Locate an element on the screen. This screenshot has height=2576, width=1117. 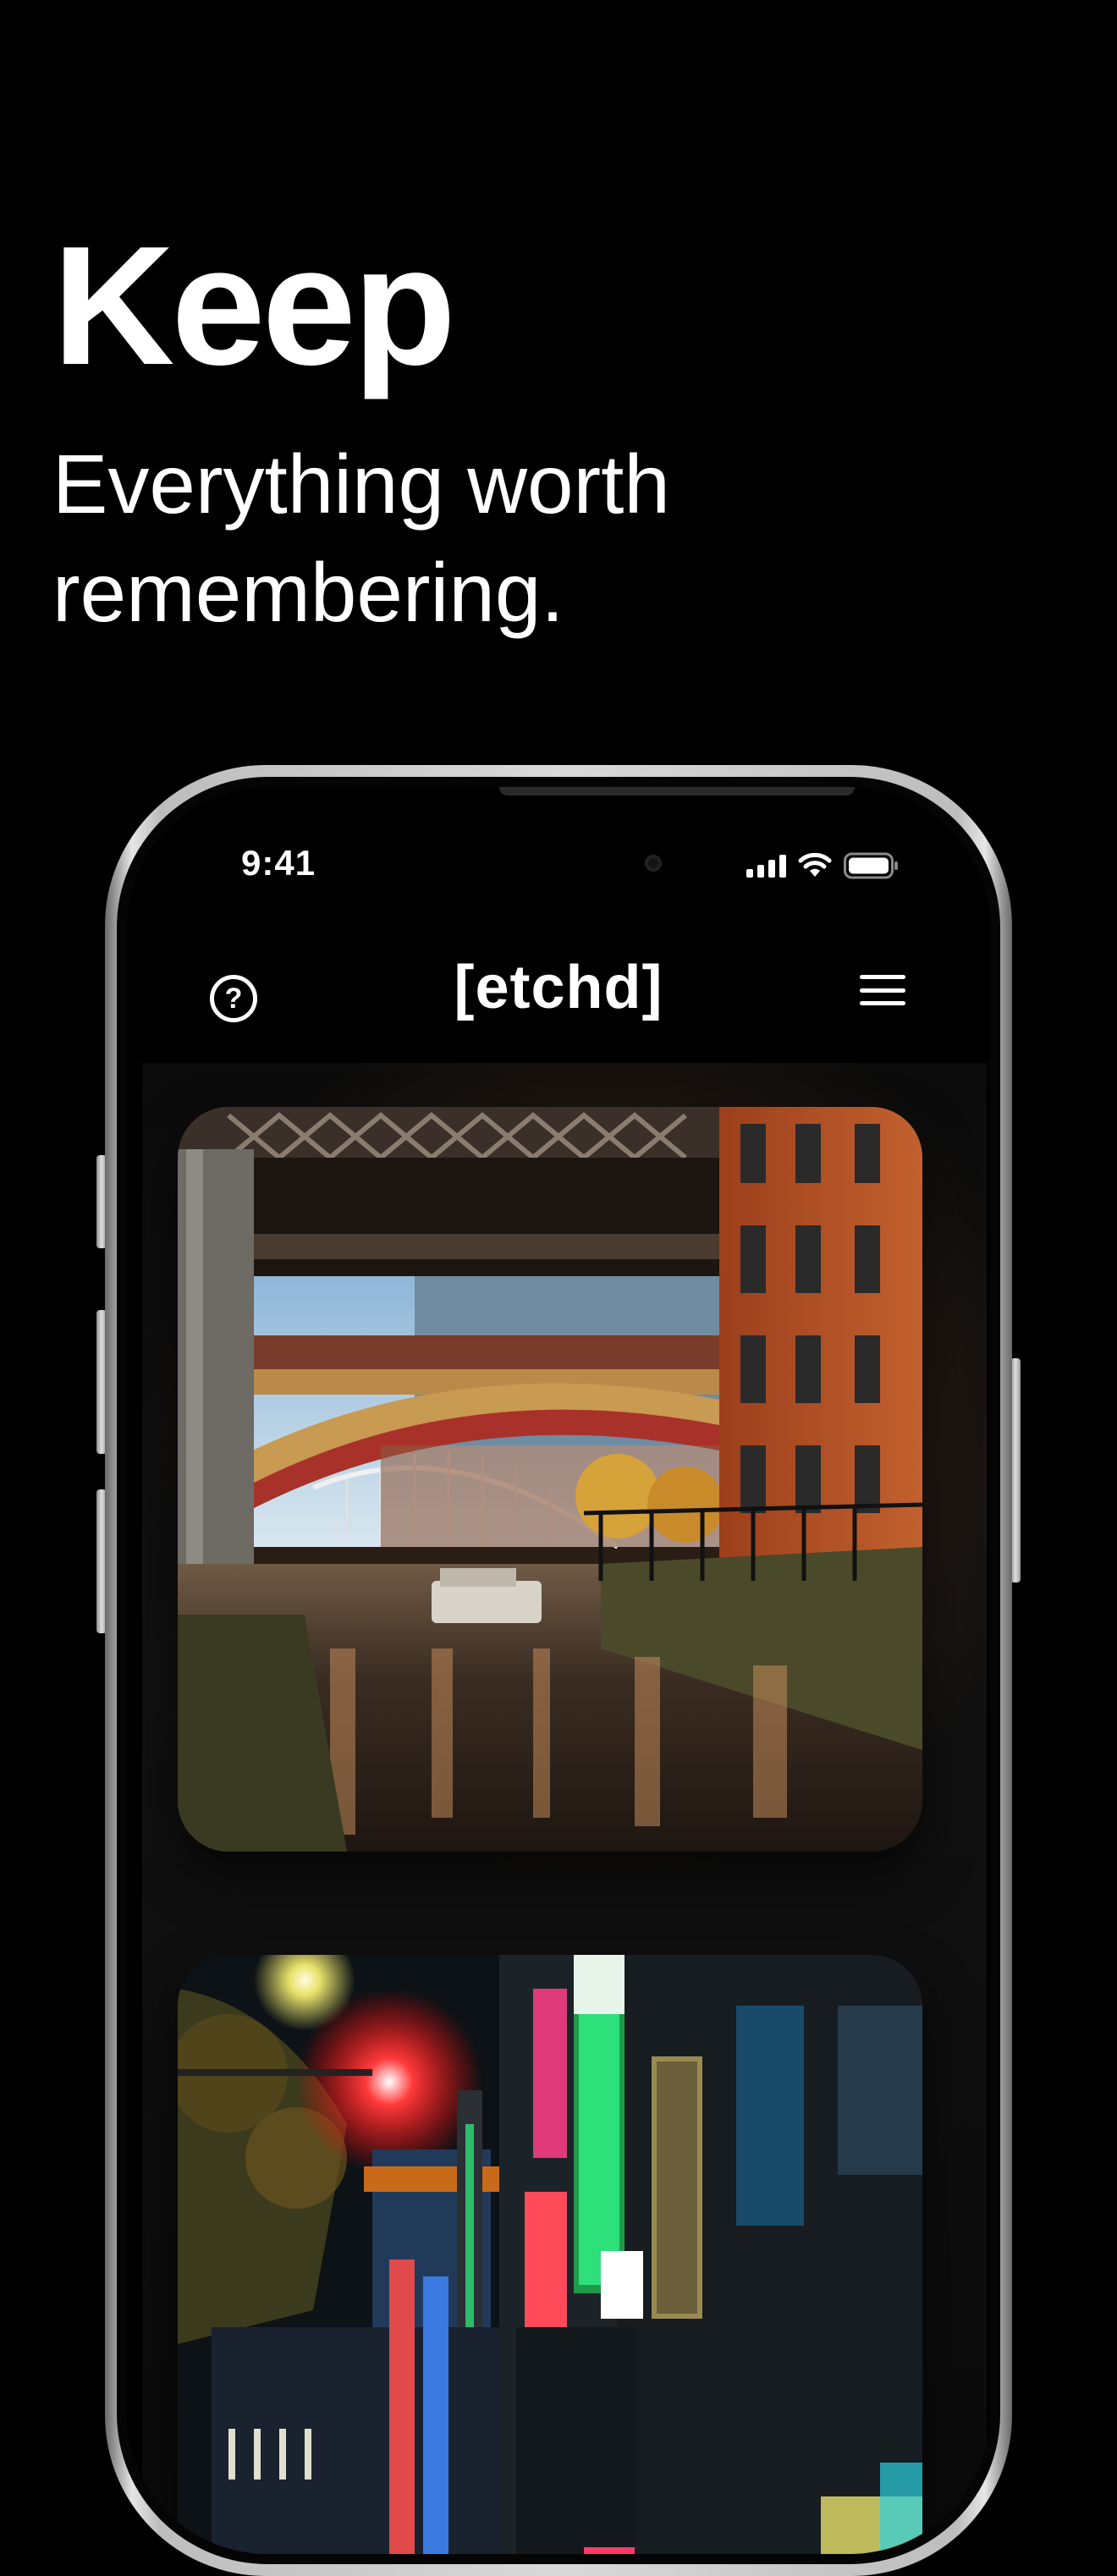
status-icons is located at coordinates (823, 865).